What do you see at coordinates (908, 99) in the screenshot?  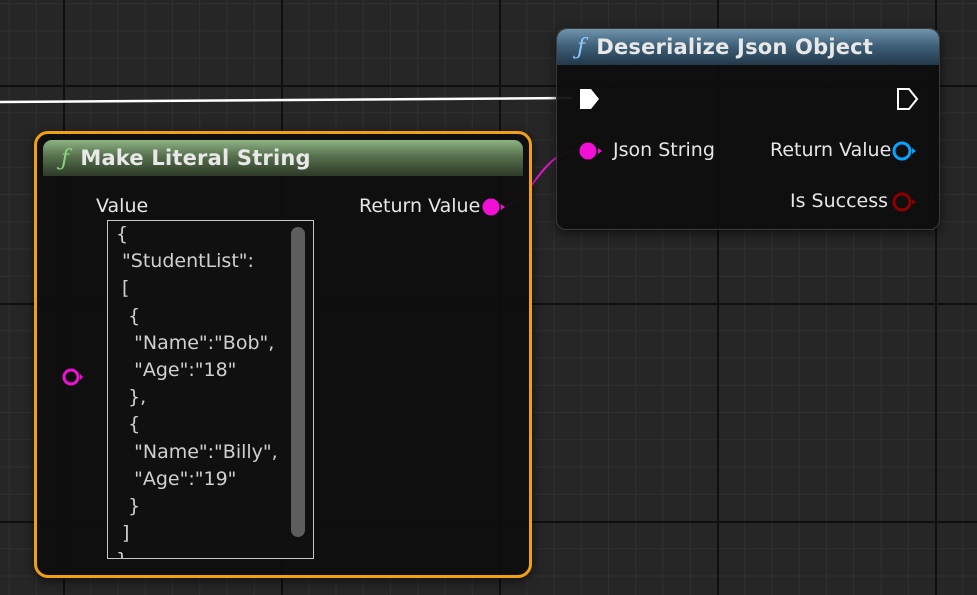 I see `exec-output-pin-icon` at bounding box center [908, 99].